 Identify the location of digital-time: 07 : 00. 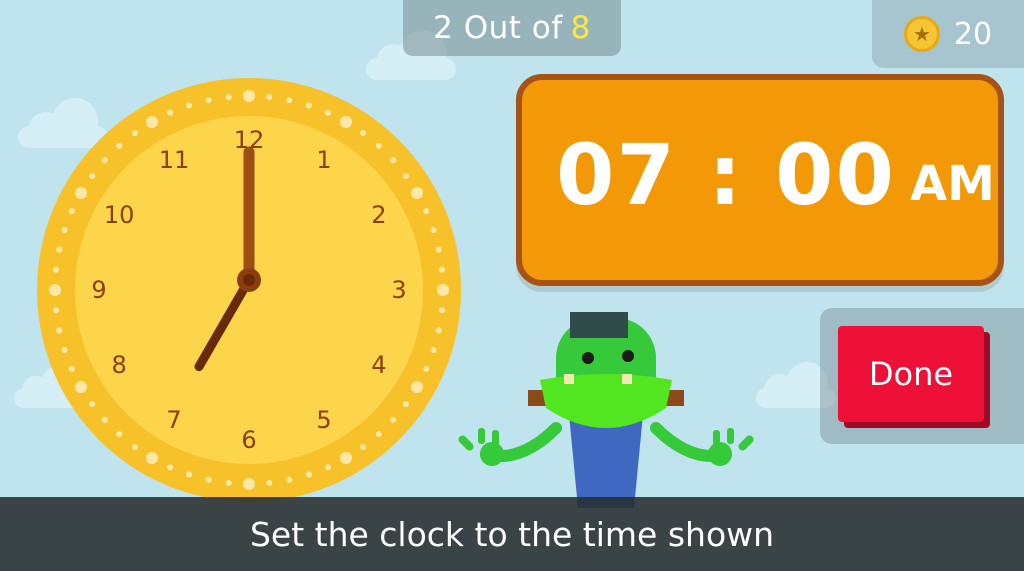
(726, 175).